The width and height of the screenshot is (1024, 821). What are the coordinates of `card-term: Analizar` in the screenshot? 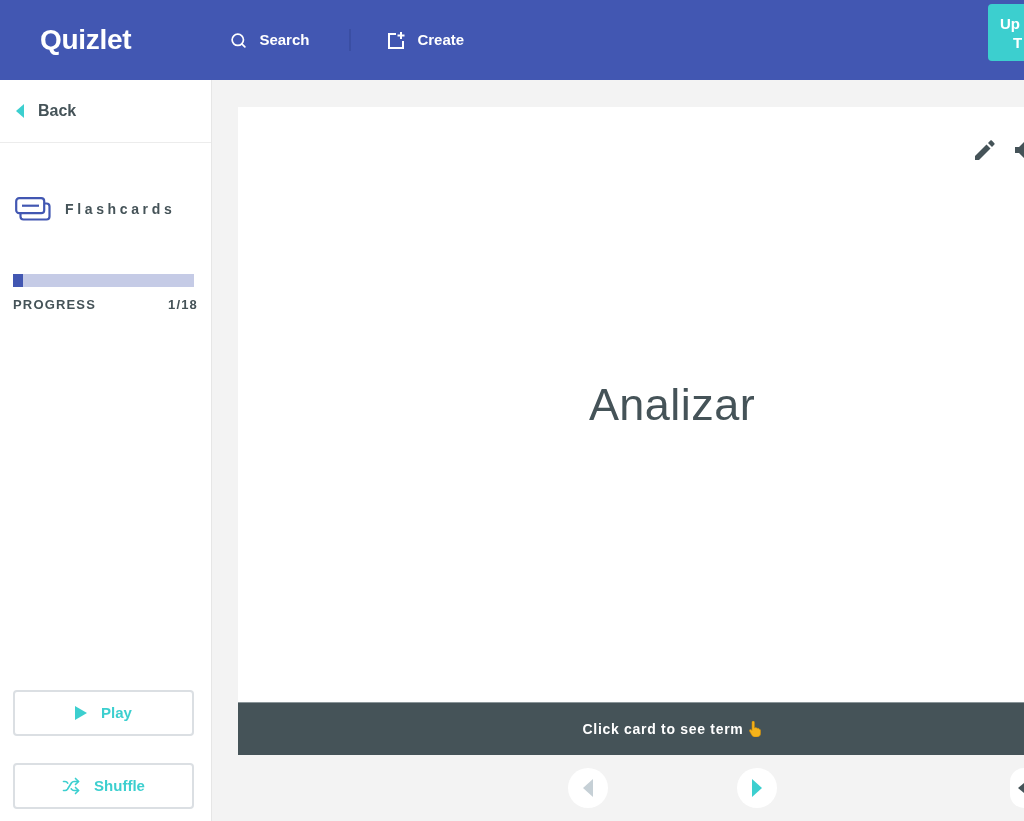 It's located at (672, 404).